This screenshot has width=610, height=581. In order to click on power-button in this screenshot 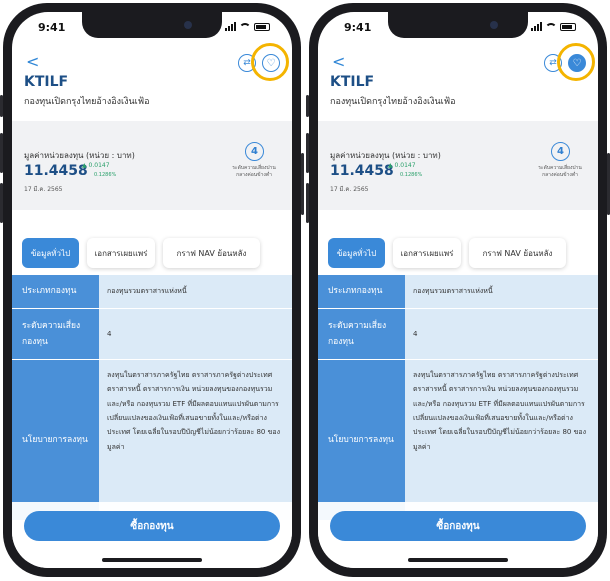, I will do `click(302, 184)`.